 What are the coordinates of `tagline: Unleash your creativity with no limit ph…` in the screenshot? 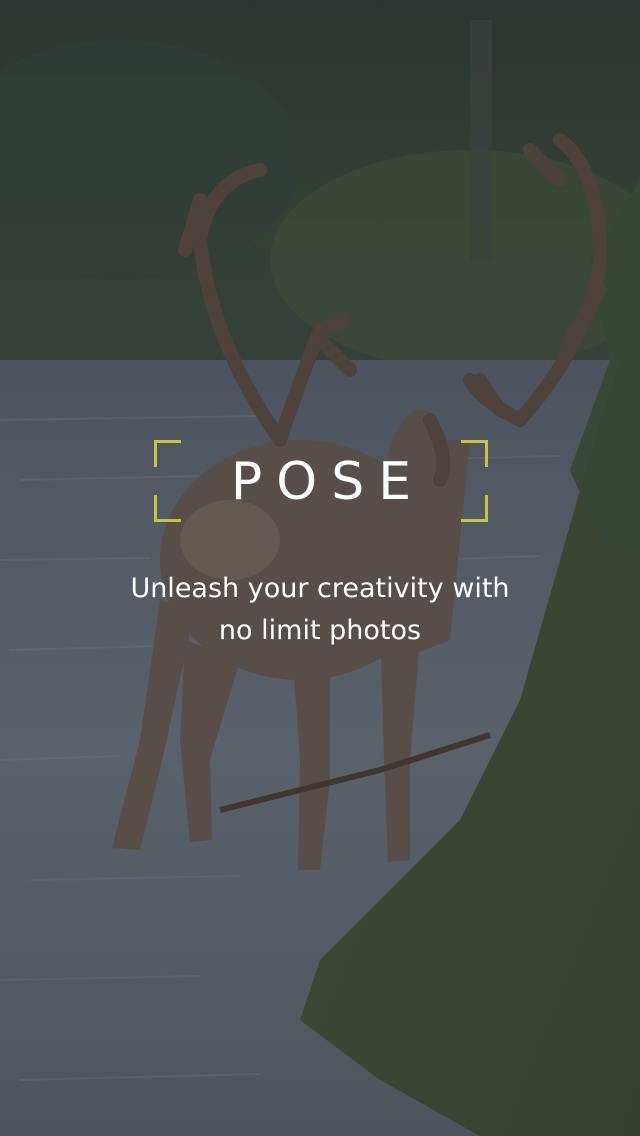 It's located at (320, 610).